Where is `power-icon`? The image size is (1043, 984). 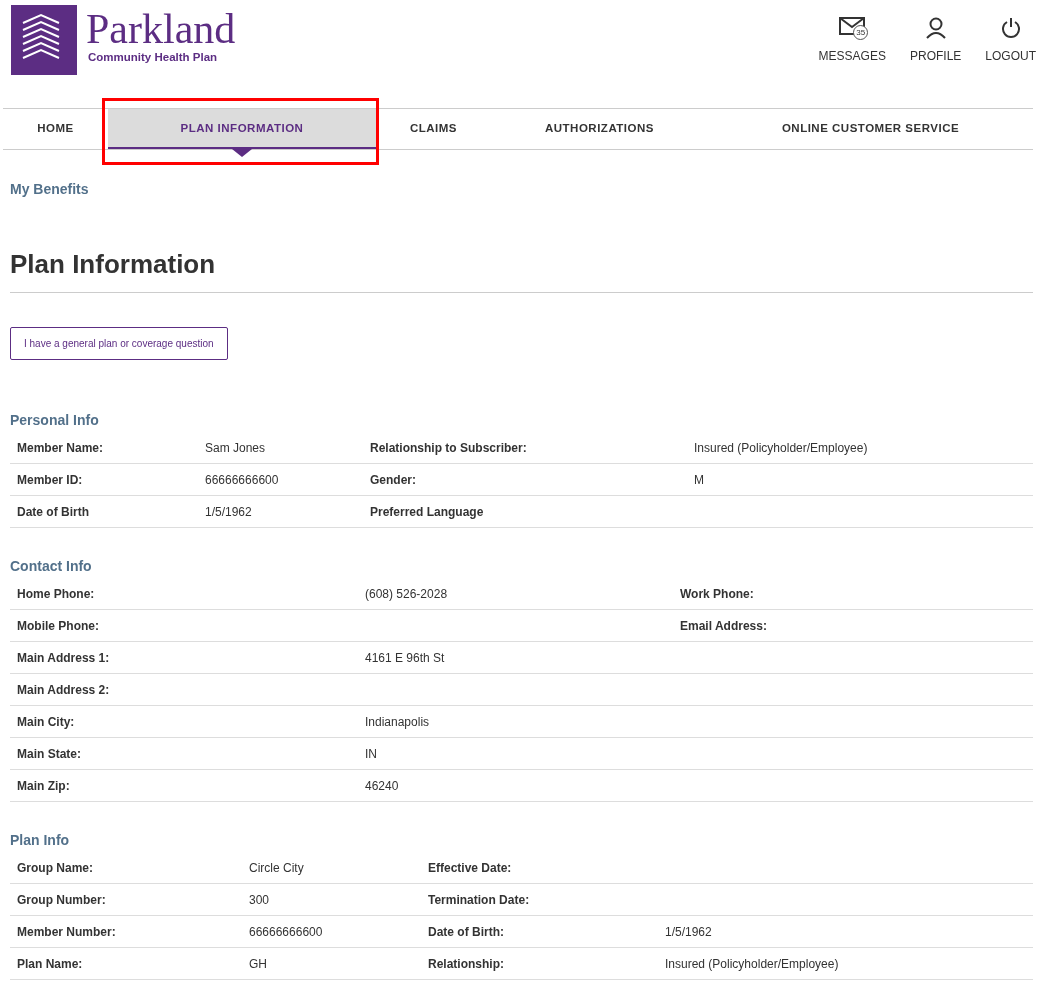
power-icon is located at coordinates (1010, 28).